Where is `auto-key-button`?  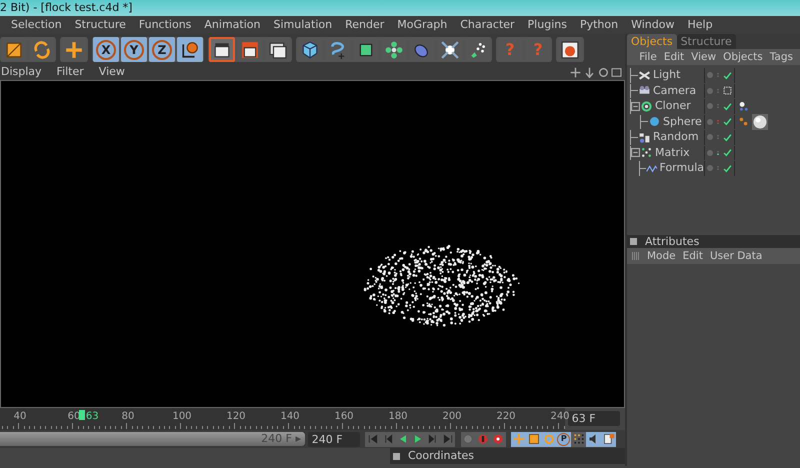 auto-key-button is located at coordinates (498, 439).